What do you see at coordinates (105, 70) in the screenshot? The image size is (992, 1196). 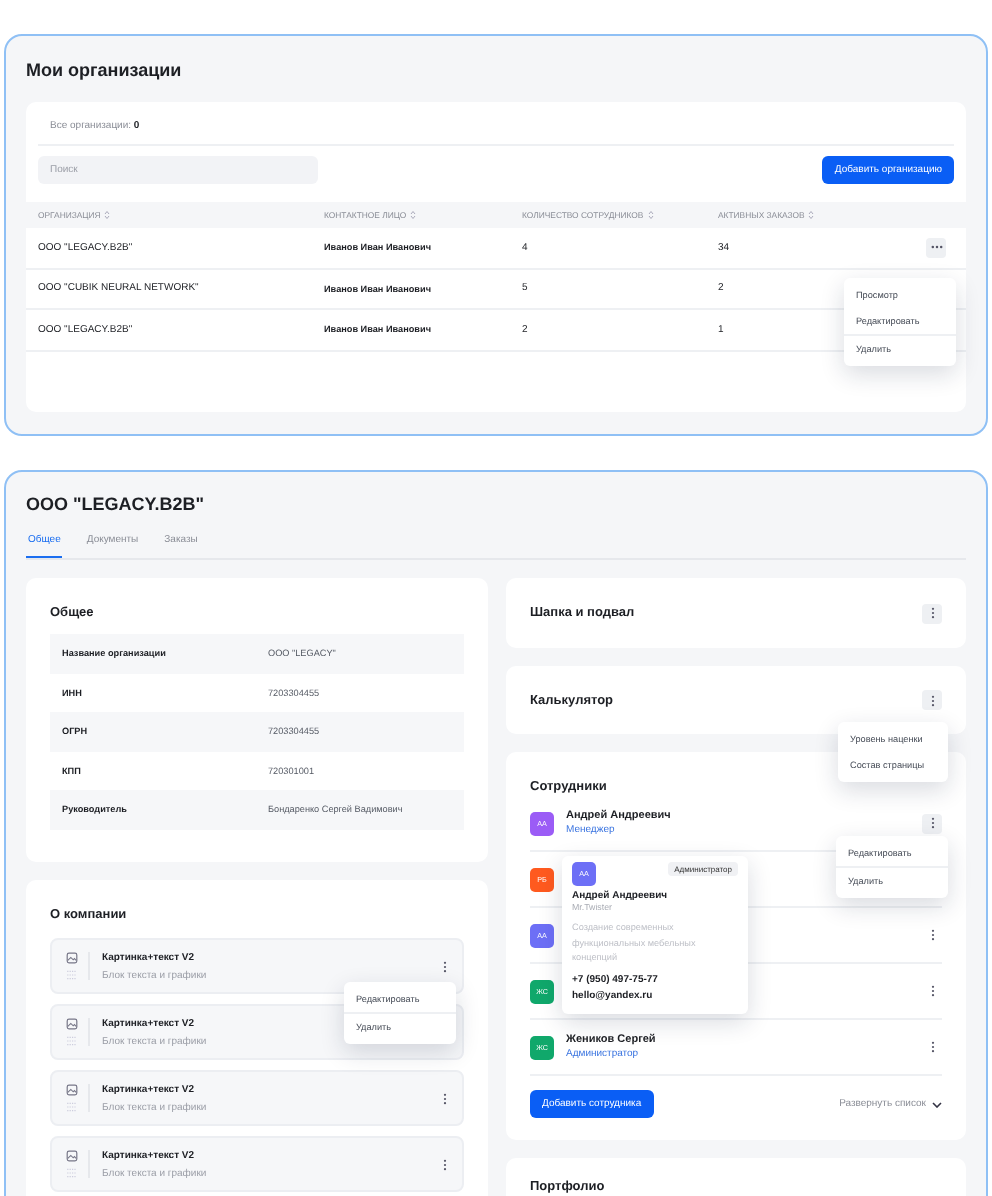 I see `page-title: Мои организации` at bounding box center [105, 70].